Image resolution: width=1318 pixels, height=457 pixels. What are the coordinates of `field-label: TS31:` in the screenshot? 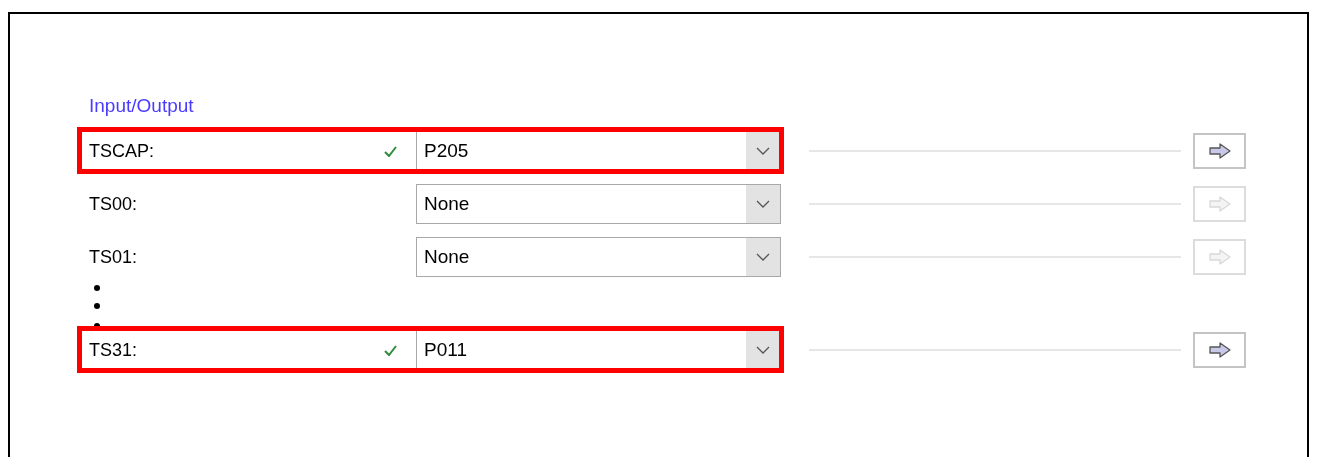 It's located at (113, 350).